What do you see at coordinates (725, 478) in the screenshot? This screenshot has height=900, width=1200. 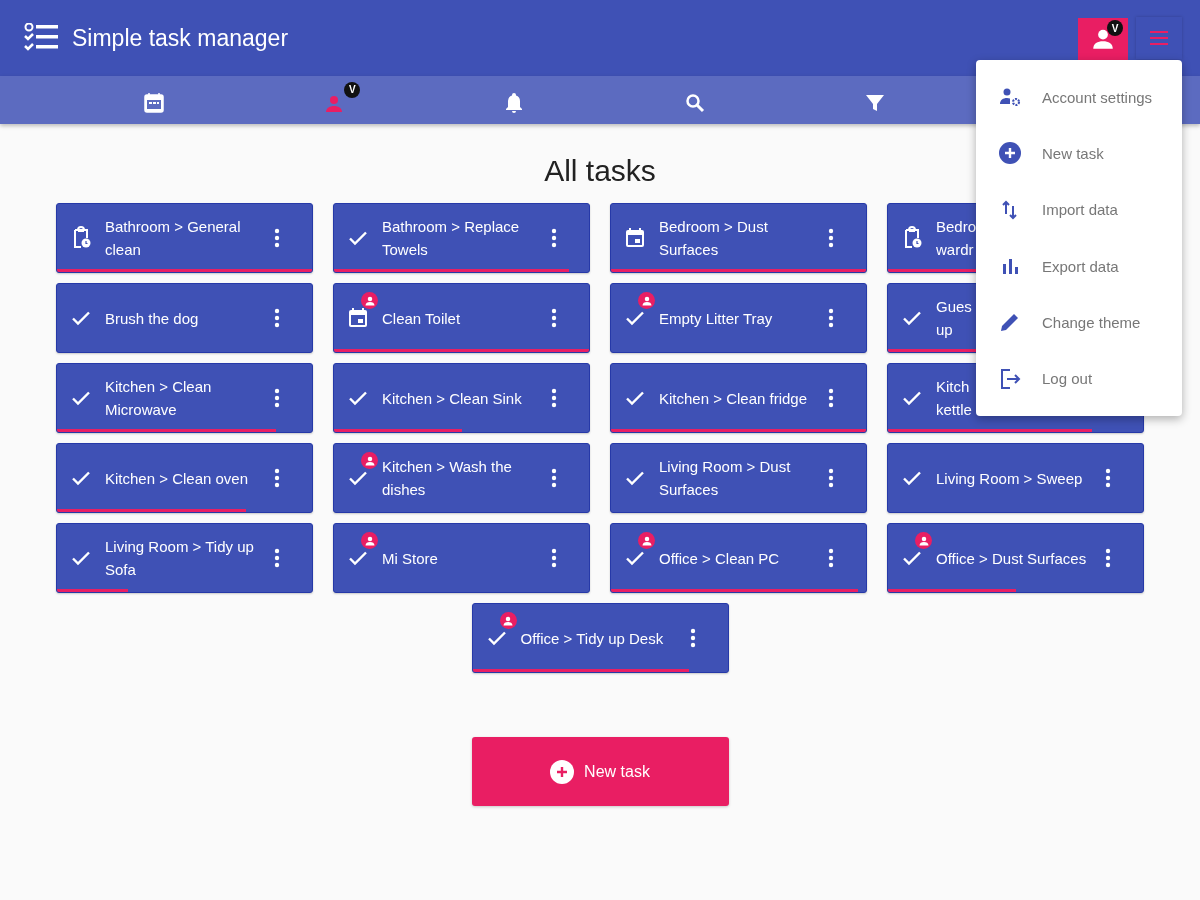 I see `task-title: Living Room > Dust Surfaces` at bounding box center [725, 478].